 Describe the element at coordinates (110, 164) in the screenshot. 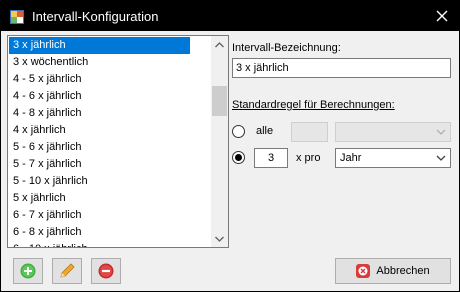

I see `list-item: 5 - 7 x jährlich` at that location.